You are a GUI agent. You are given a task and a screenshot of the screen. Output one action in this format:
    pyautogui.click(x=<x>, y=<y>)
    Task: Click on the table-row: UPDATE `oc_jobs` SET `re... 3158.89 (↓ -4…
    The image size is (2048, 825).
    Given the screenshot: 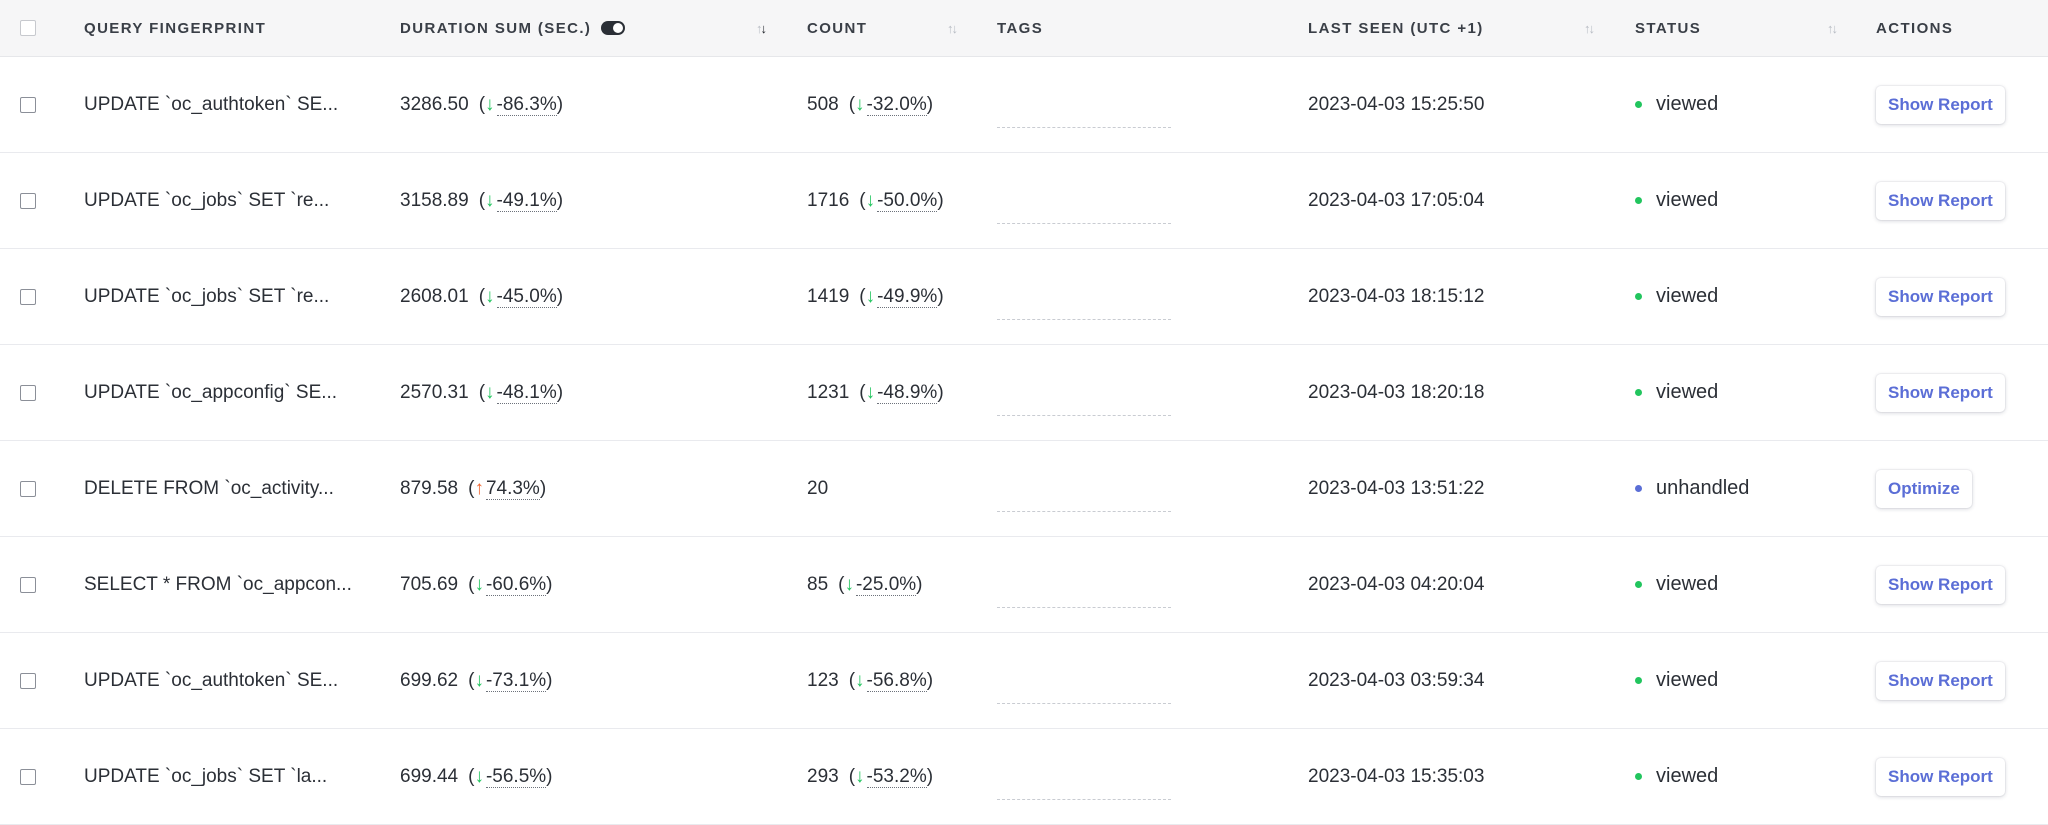 What is the action you would take?
    pyautogui.click(x=1024, y=201)
    